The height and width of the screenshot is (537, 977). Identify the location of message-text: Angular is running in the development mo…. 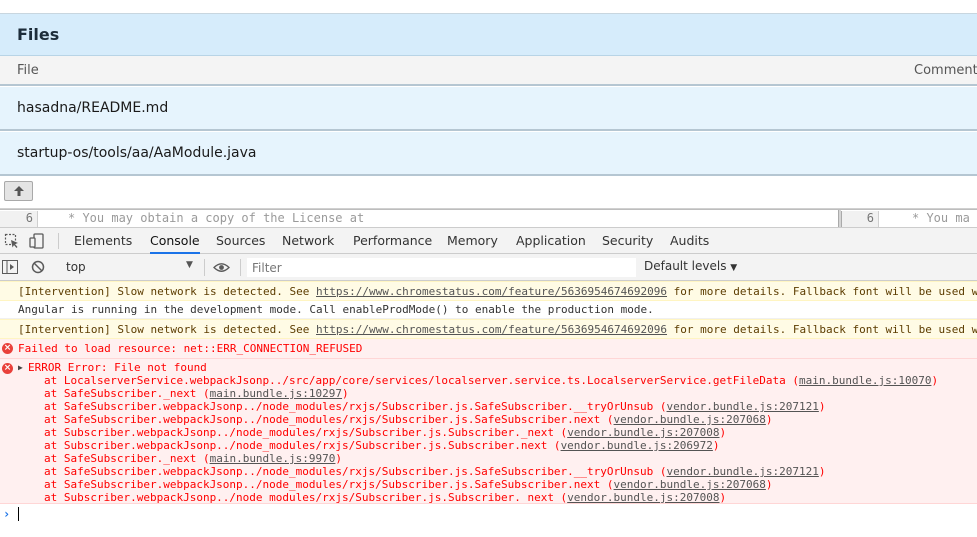
(336, 309).